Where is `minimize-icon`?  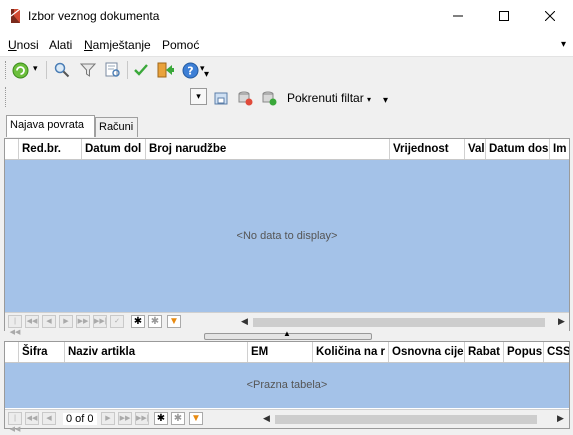 minimize-icon is located at coordinates (458, 15).